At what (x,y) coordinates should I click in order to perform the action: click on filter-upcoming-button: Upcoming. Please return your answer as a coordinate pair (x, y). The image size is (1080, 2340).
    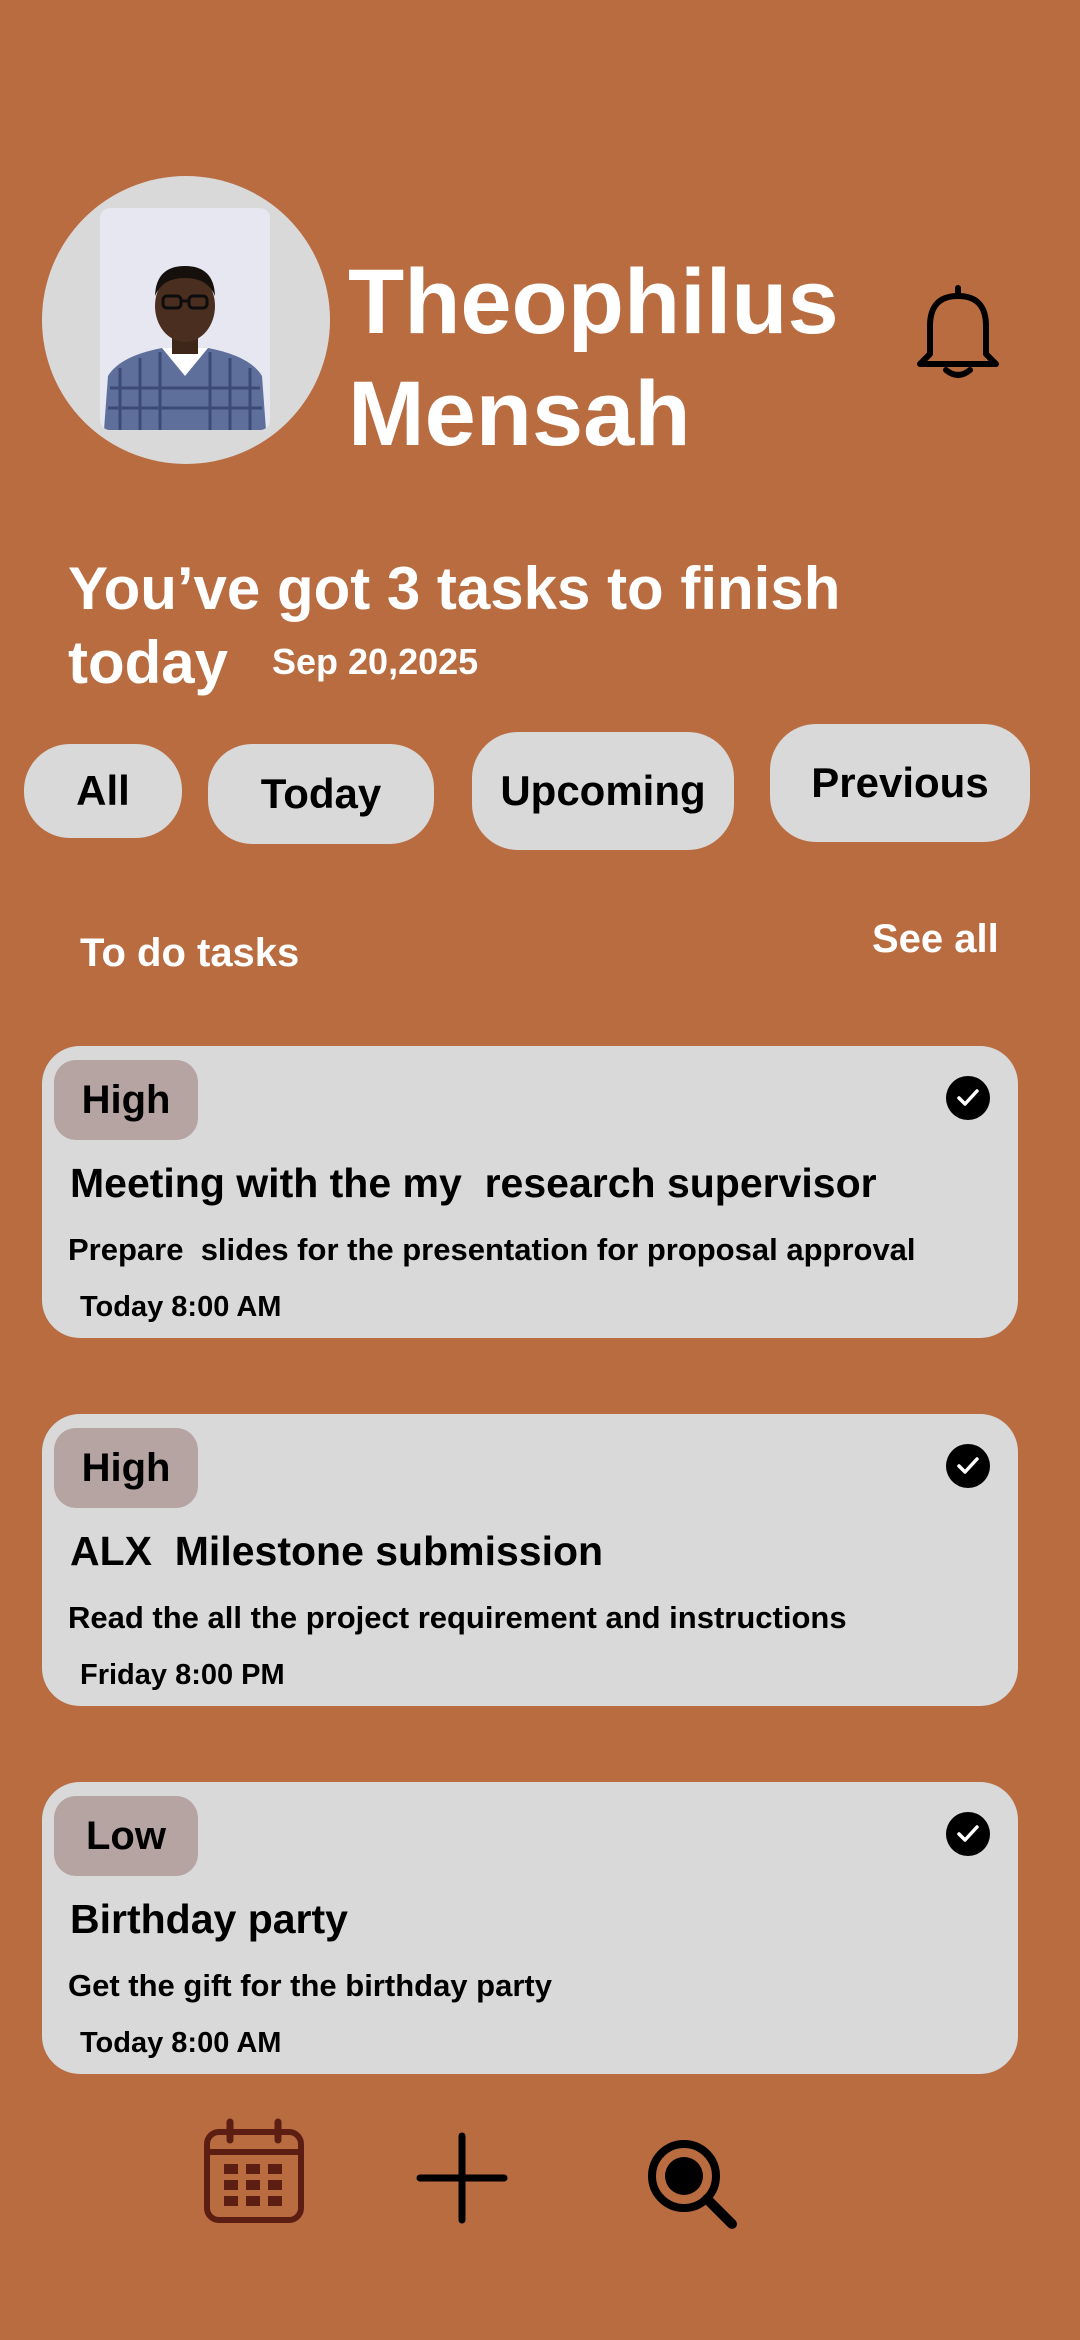
    Looking at the image, I should click on (603, 791).